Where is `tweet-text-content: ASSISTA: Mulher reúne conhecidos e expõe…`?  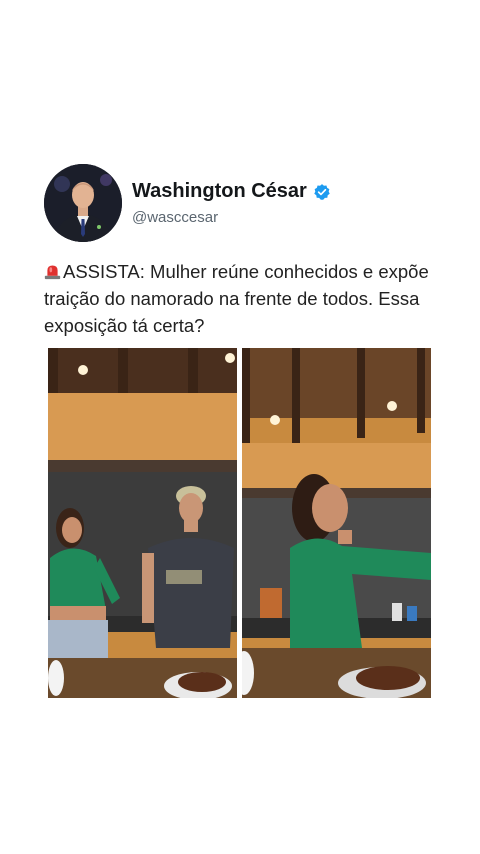
tweet-text-content: ASSISTA: Mulher reúne conhecidos e expõe… is located at coordinates (236, 298).